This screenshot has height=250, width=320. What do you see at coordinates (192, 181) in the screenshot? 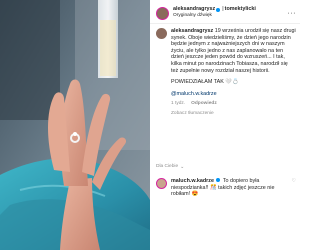
I see `commenter-username: maluch.w.kadrze` at bounding box center [192, 181].